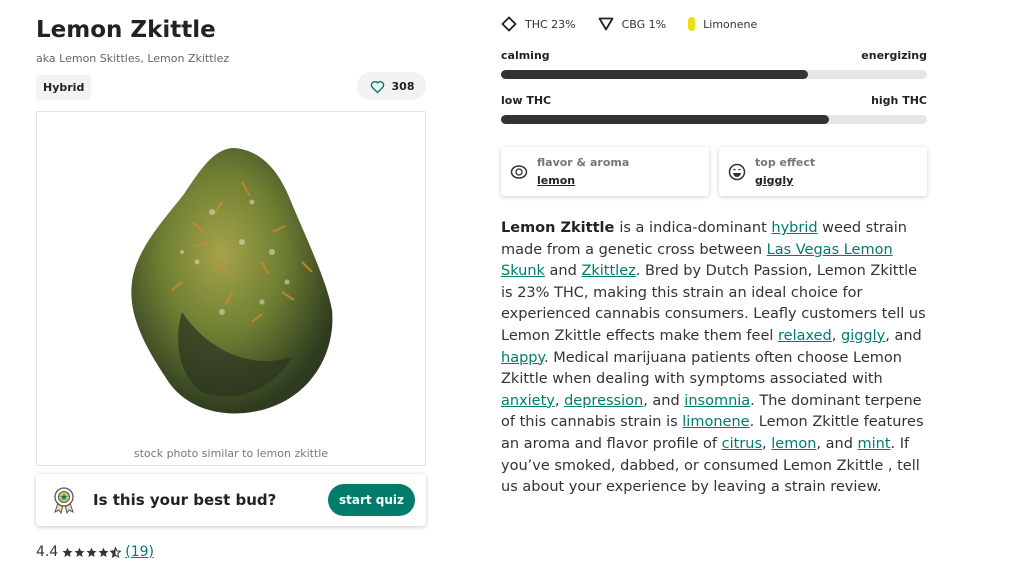  I want to click on slider-right-label: high THC, so click(899, 100).